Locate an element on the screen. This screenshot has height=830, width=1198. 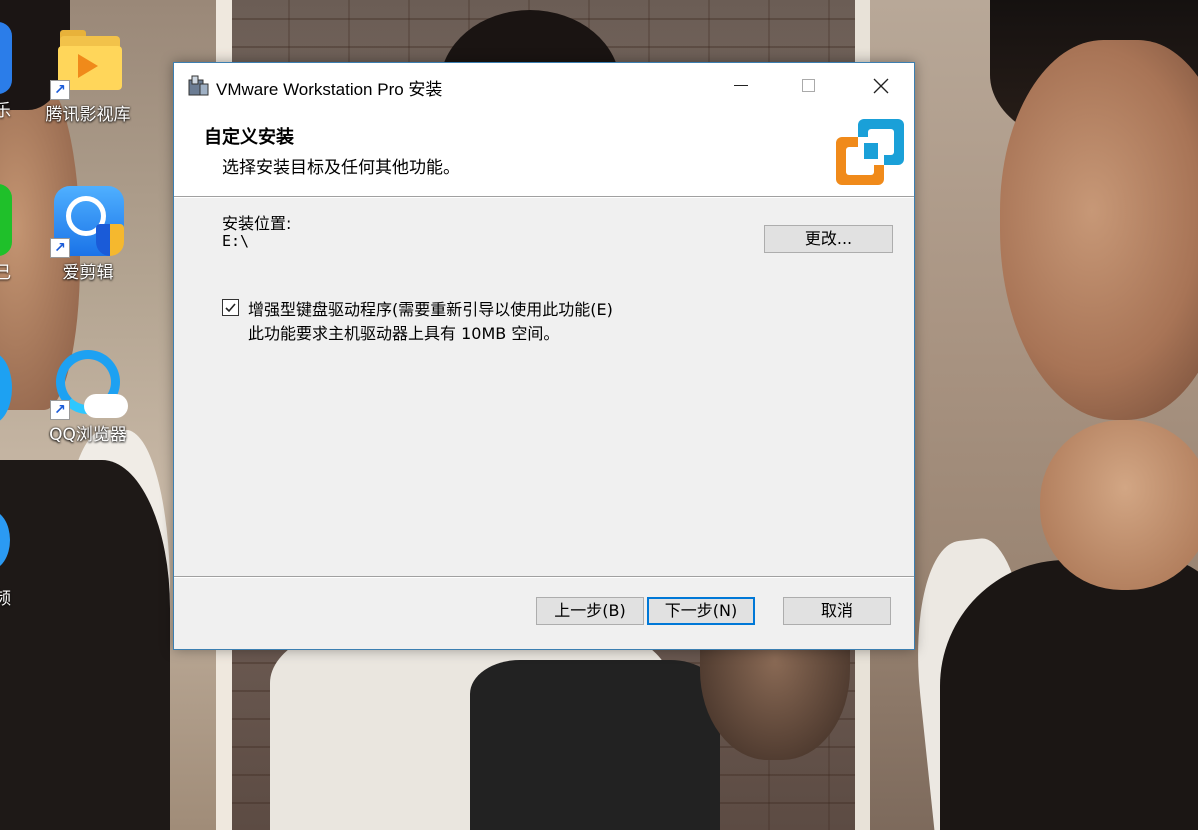
close-button is located at coordinates (881, 86).